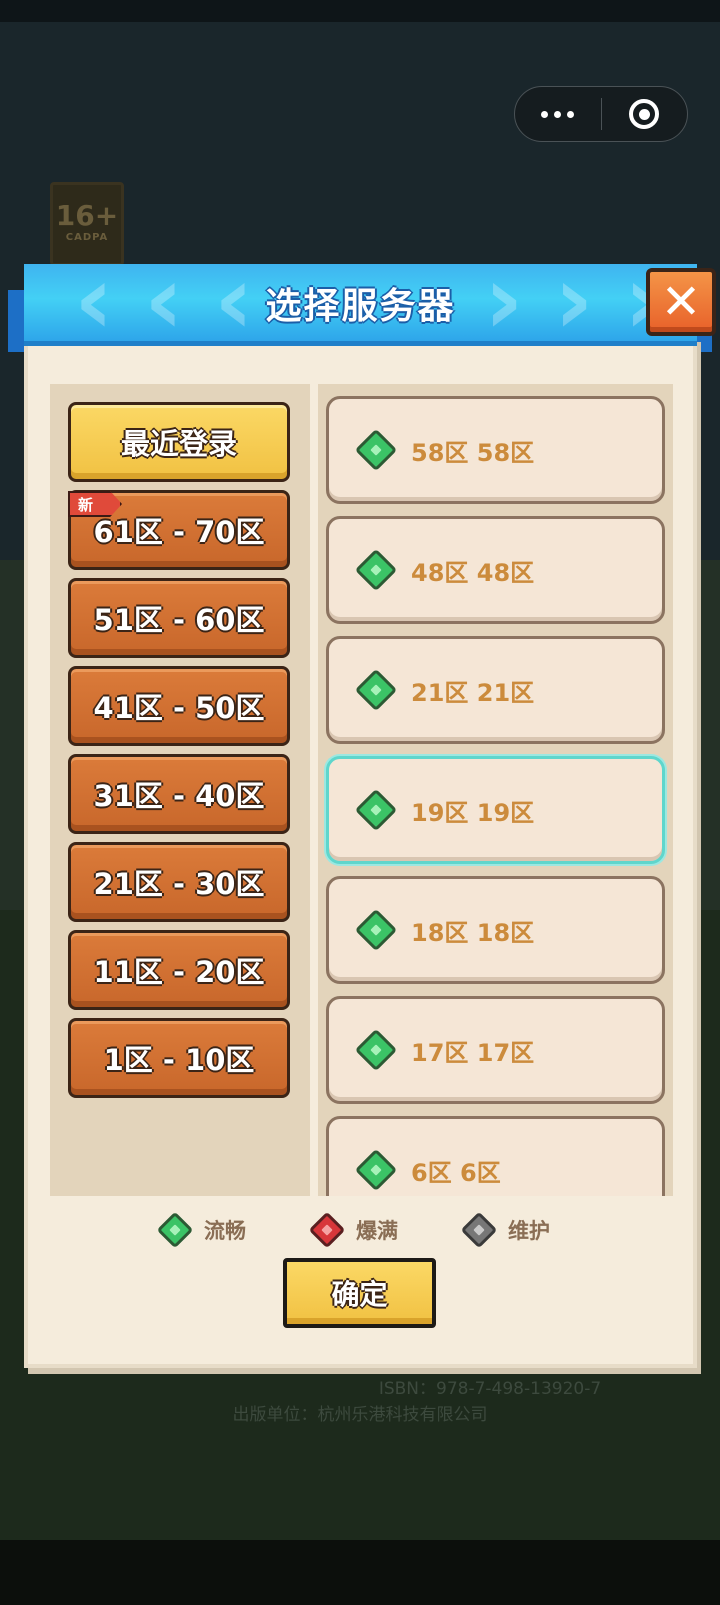 The image size is (720, 1605). I want to click on server-item: 58区 58区, so click(495, 450).